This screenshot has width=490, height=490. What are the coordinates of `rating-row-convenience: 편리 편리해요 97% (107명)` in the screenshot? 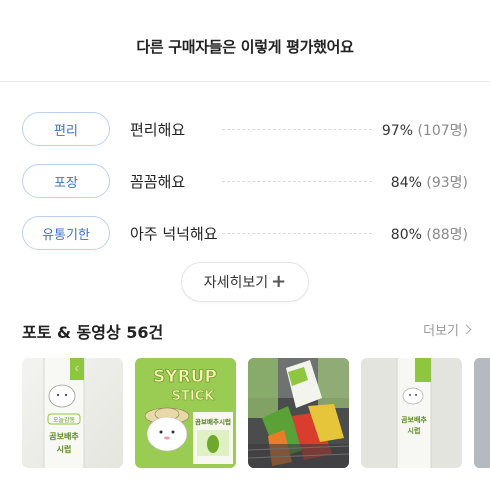 It's located at (245, 129).